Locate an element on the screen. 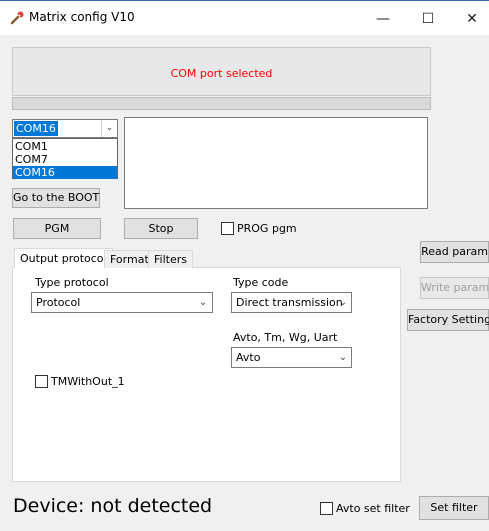  progress-bar is located at coordinates (221, 103).